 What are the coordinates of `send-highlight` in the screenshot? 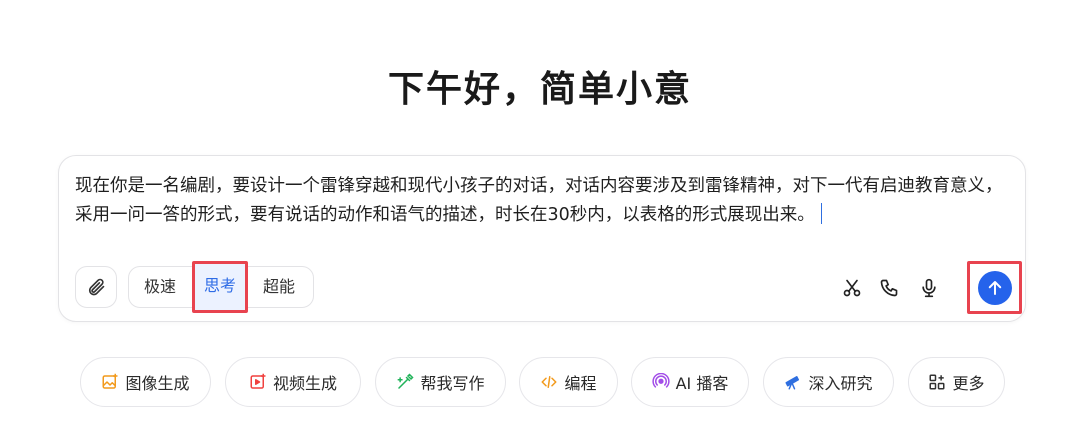 It's located at (994, 287).